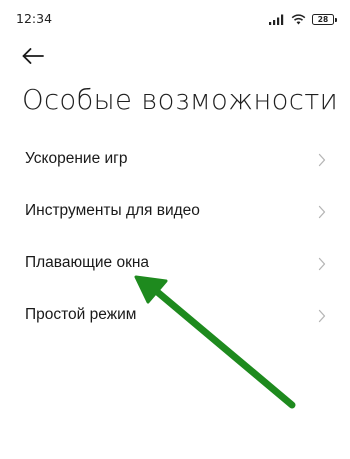 The width and height of the screenshot is (350, 459). What do you see at coordinates (298, 19) in the screenshot?
I see `wifi-icon` at bounding box center [298, 19].